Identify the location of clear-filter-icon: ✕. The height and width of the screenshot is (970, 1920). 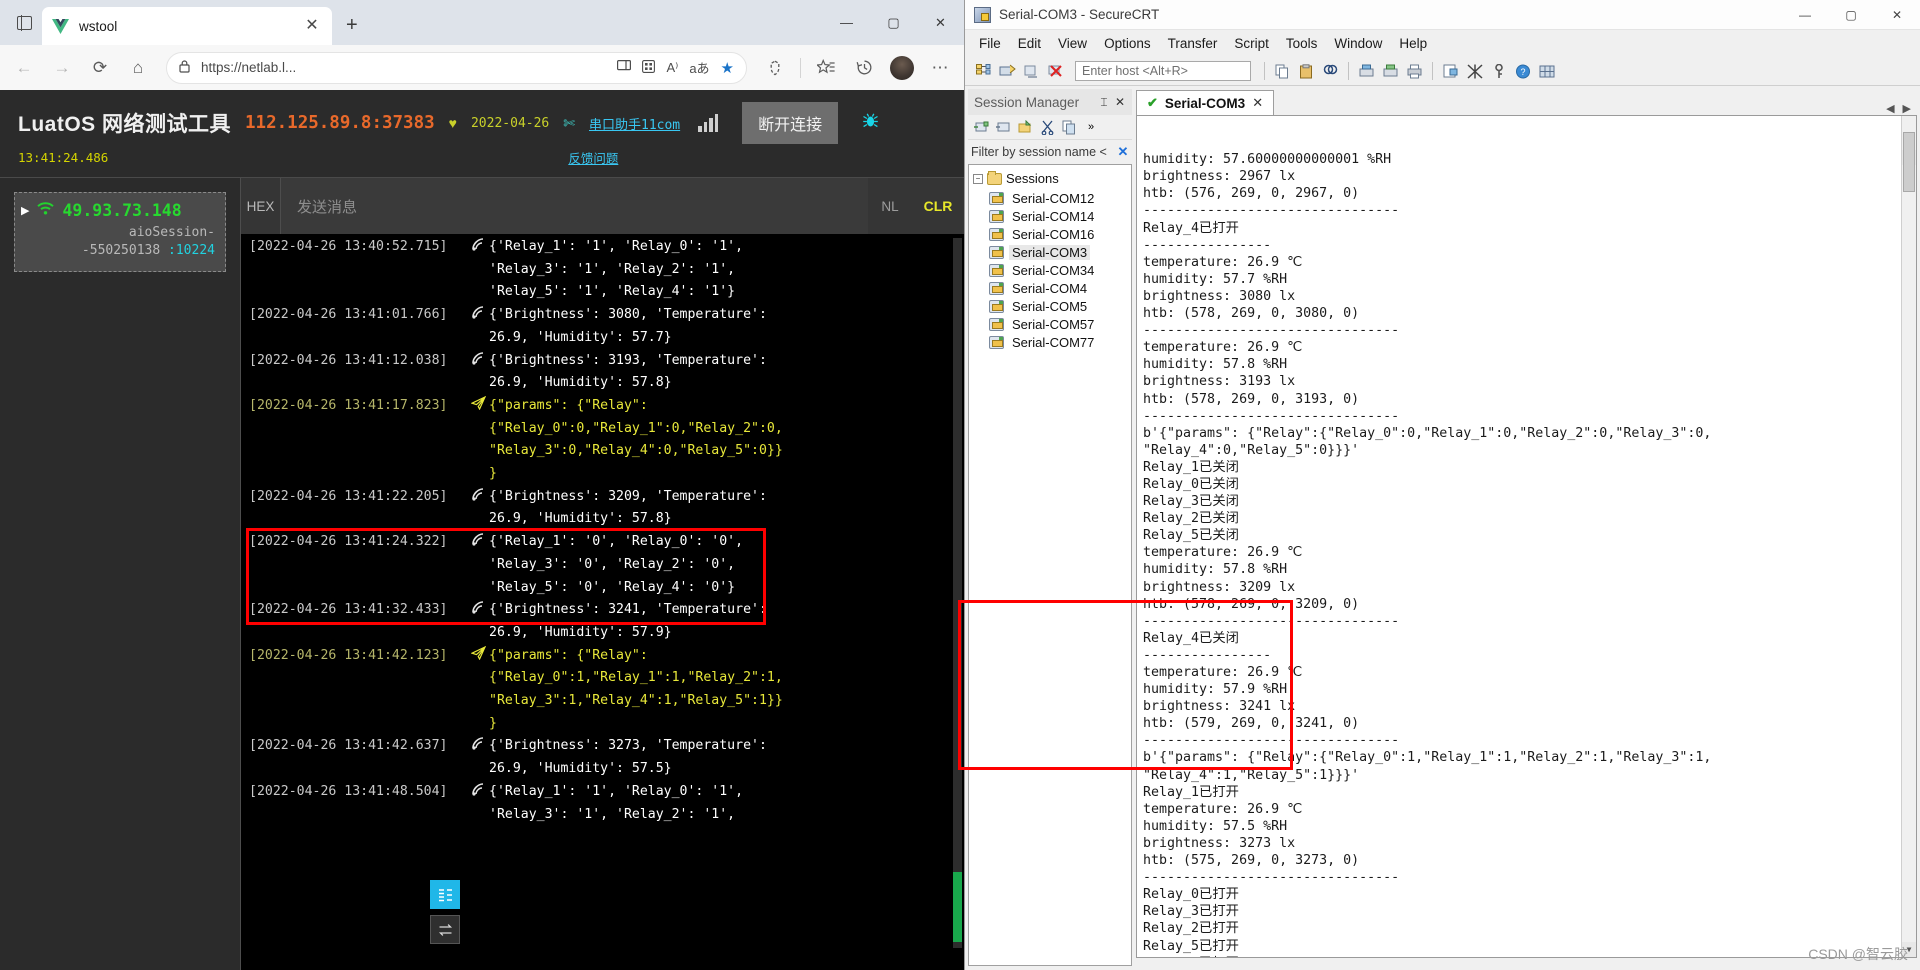
(1123, 152).